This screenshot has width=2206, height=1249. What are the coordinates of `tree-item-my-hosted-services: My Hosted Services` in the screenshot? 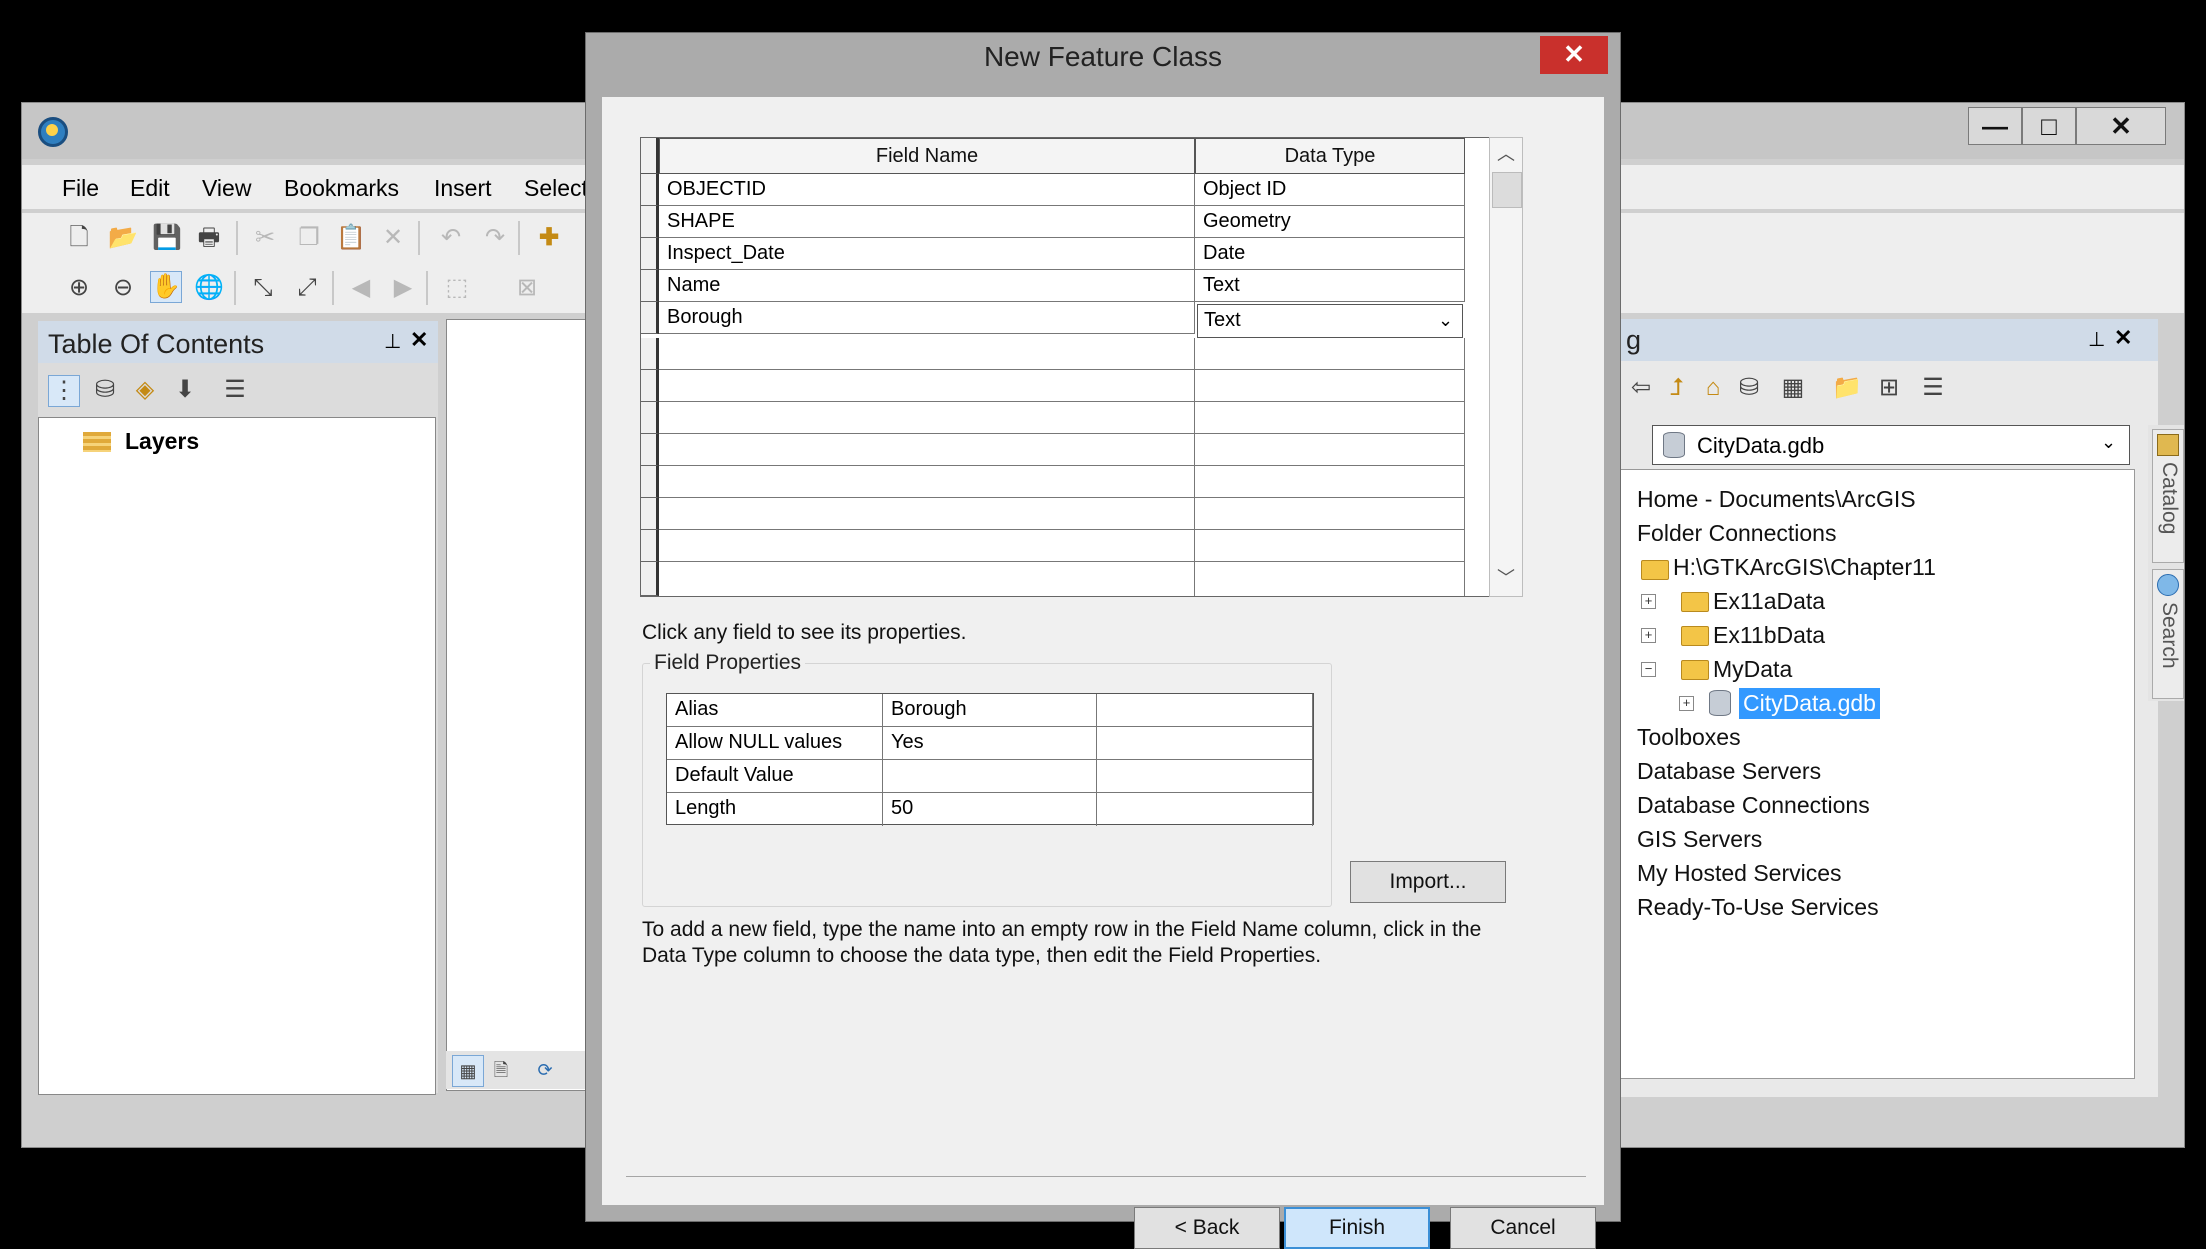 It's located at (1739, 873).